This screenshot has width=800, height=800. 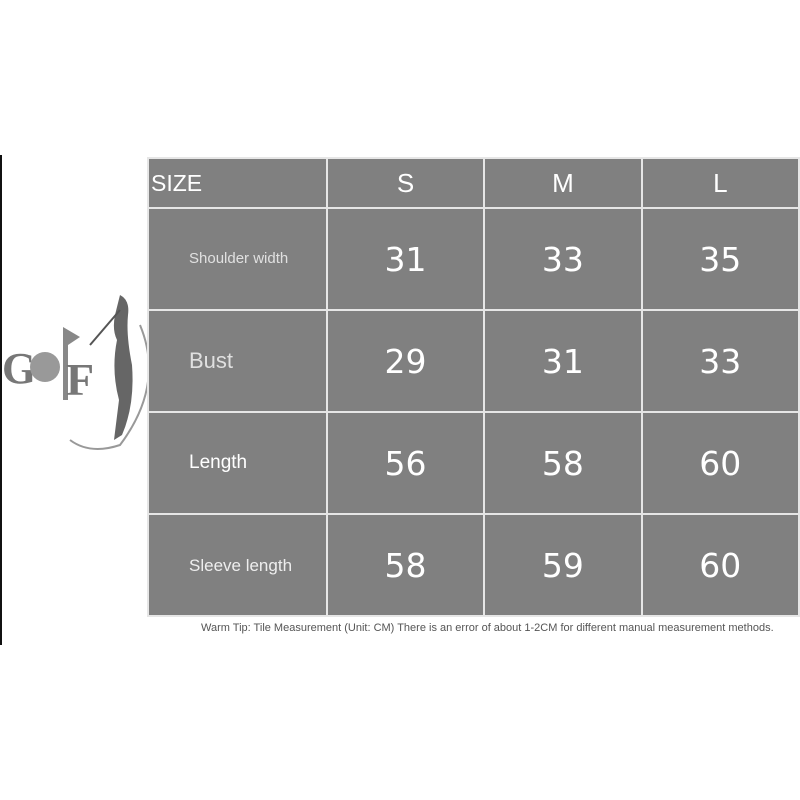 I want to click on row-label: Shoulder width, so click(x=237, y=259).